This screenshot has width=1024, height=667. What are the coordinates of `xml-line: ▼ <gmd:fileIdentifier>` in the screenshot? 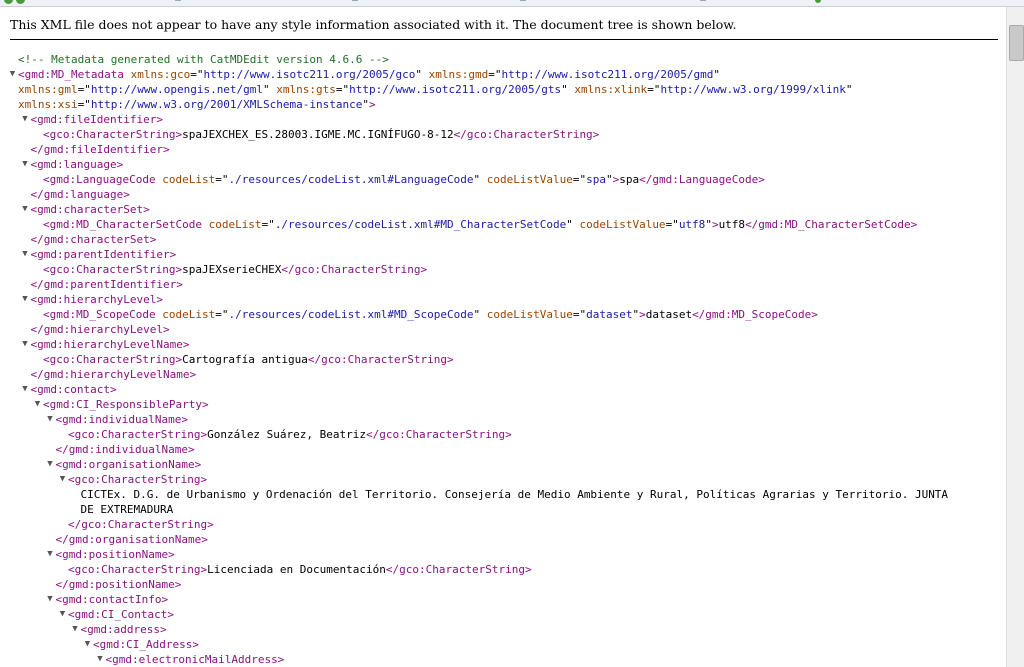 It's located at (503, 119).